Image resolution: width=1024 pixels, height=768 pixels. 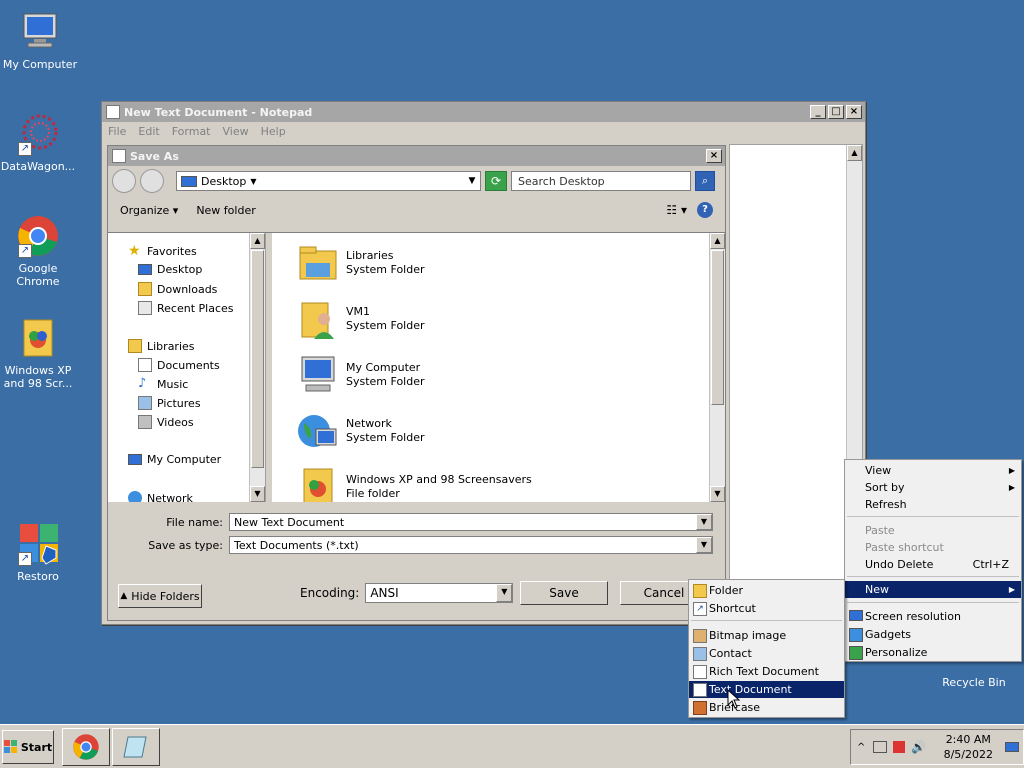 I want to click on forward-button, so click(x=152, y=181).